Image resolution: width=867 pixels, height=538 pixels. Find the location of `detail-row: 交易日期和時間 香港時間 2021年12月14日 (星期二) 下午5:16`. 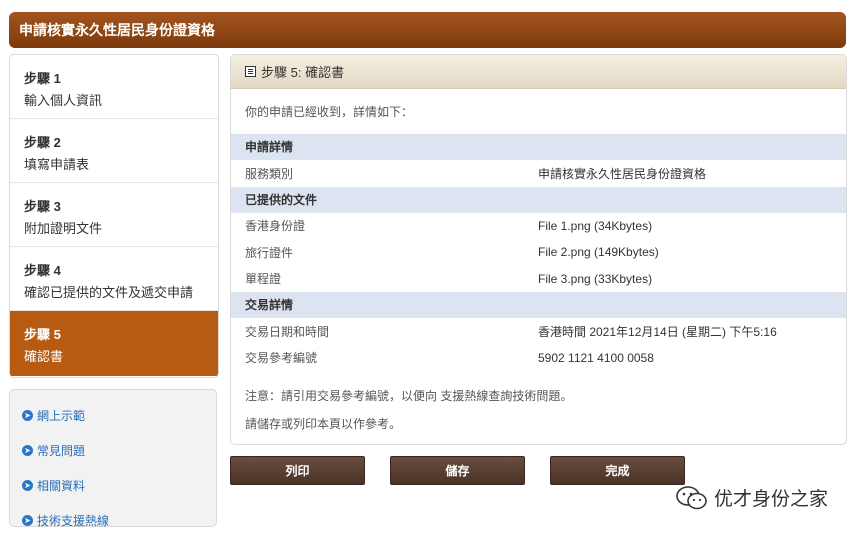

detail-row: 交易日期和時間 香港時間 2021年12月14日 (星期二) 下午5:16 is located at coordinates (538, 331).